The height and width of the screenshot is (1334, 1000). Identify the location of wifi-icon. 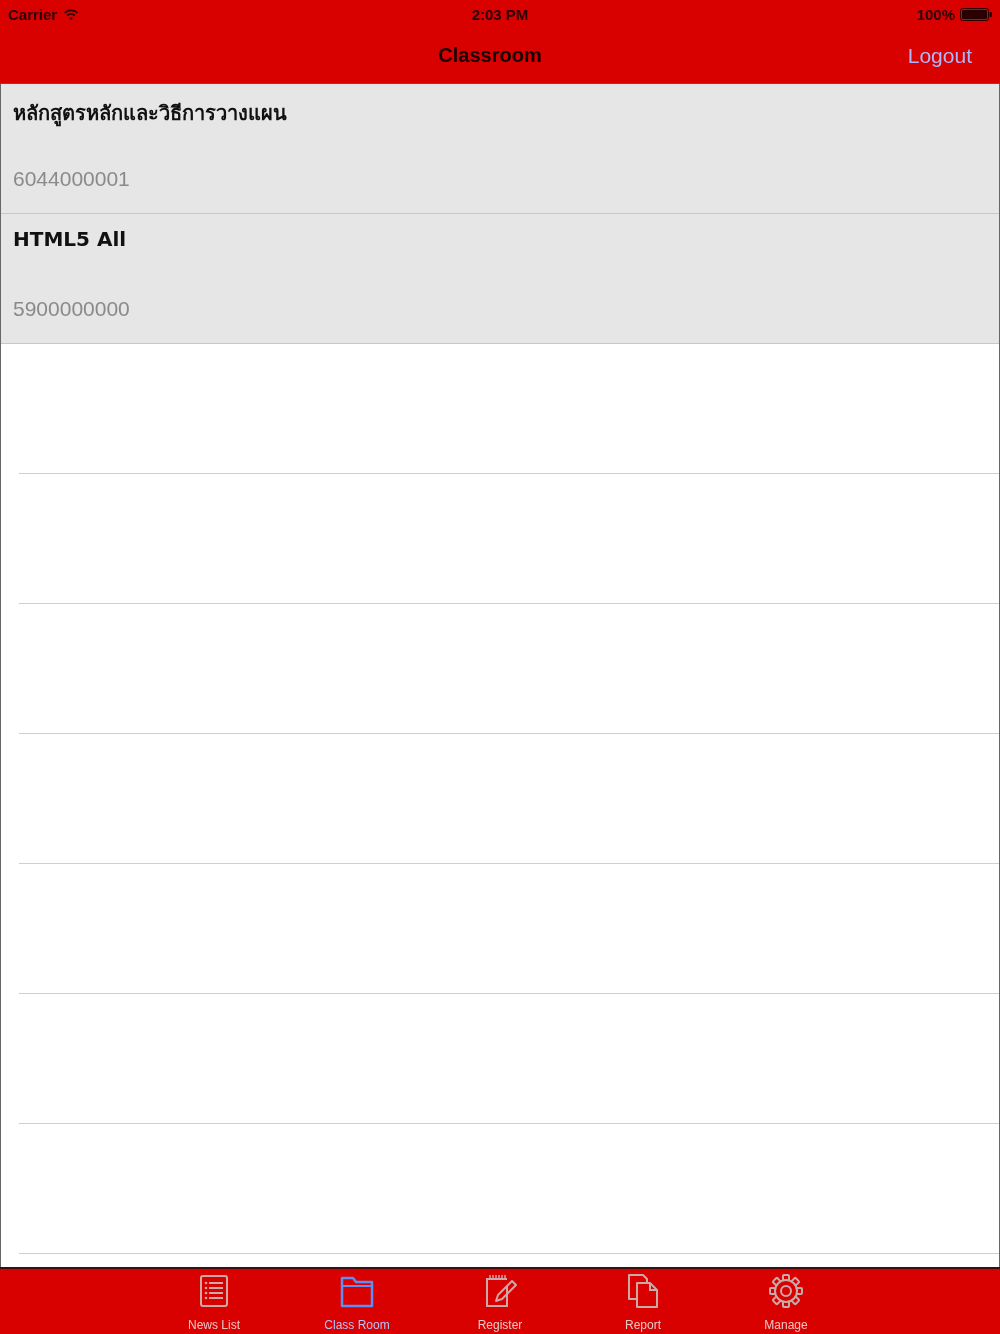
(71, 14).